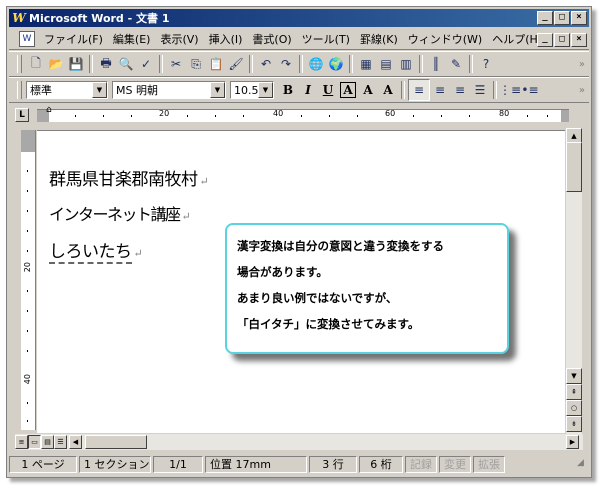  I want to click on bold-button: B, so click(288, 90).